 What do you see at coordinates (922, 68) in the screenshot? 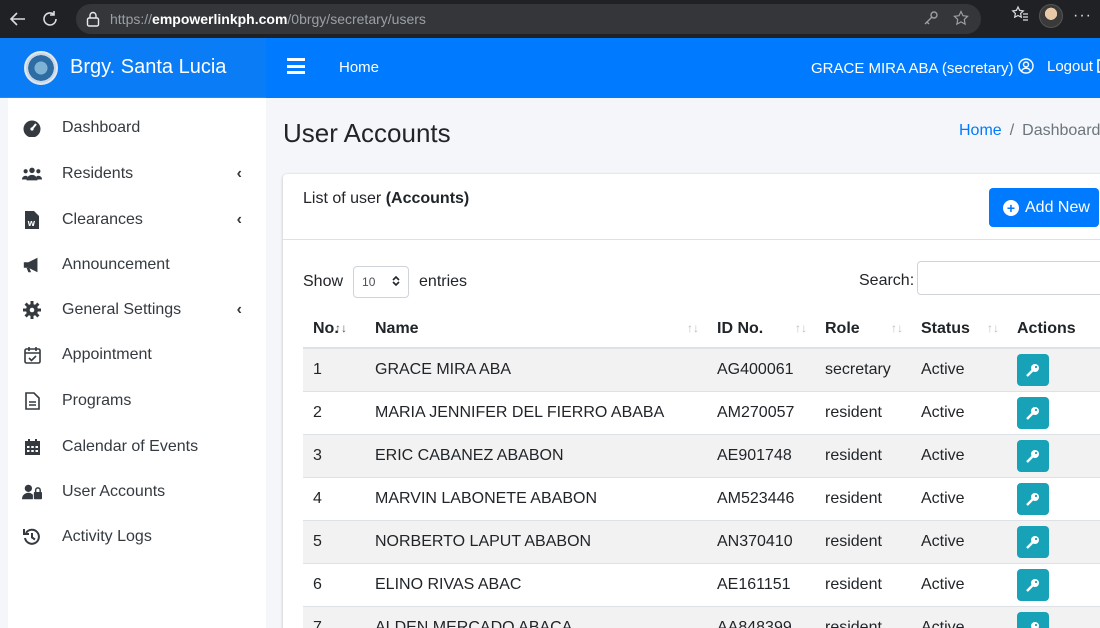
I see `current-user-link: GRACE MIRA ABA (secretary)` at bounding box center [922, 68].